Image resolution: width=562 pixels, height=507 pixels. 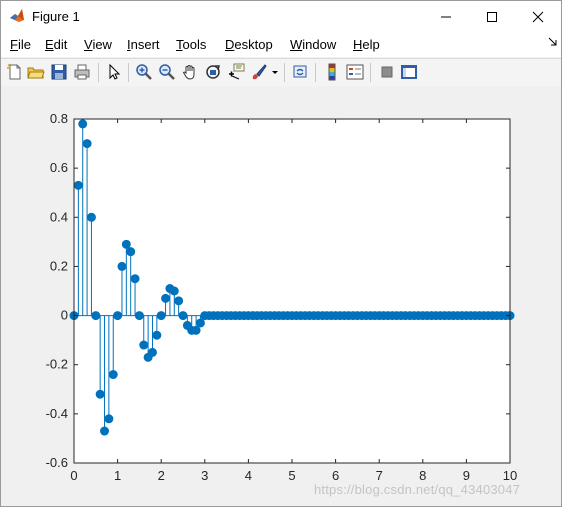 I want to click on y-tick-label: 0.2, so click(x=59, y=265).